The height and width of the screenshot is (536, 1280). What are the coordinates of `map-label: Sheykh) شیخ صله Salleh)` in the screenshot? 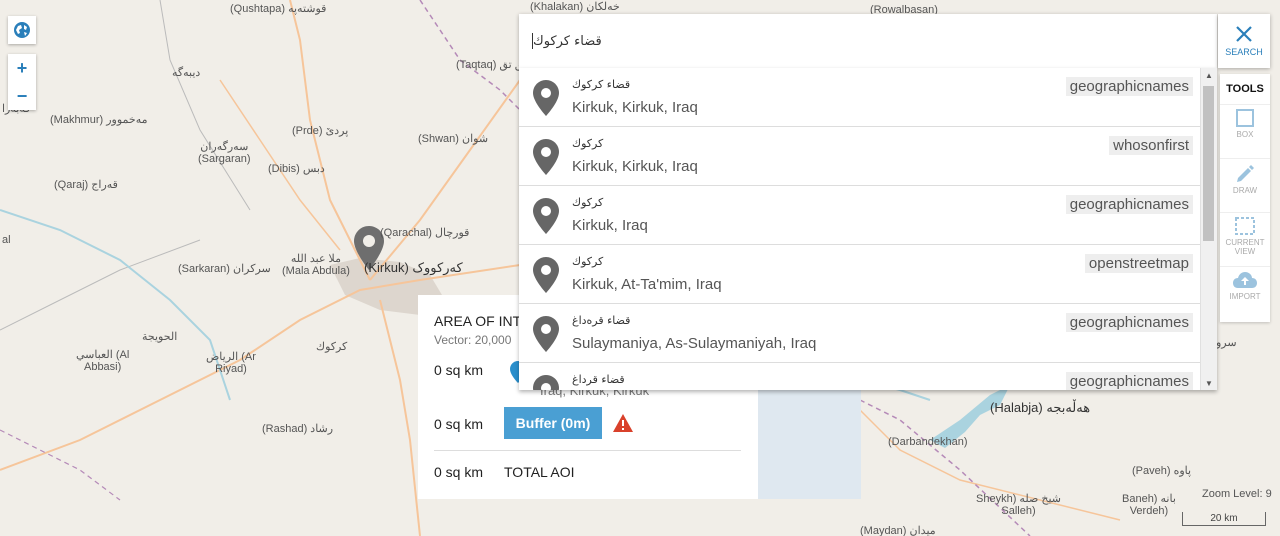 It's located at (1018, 505).